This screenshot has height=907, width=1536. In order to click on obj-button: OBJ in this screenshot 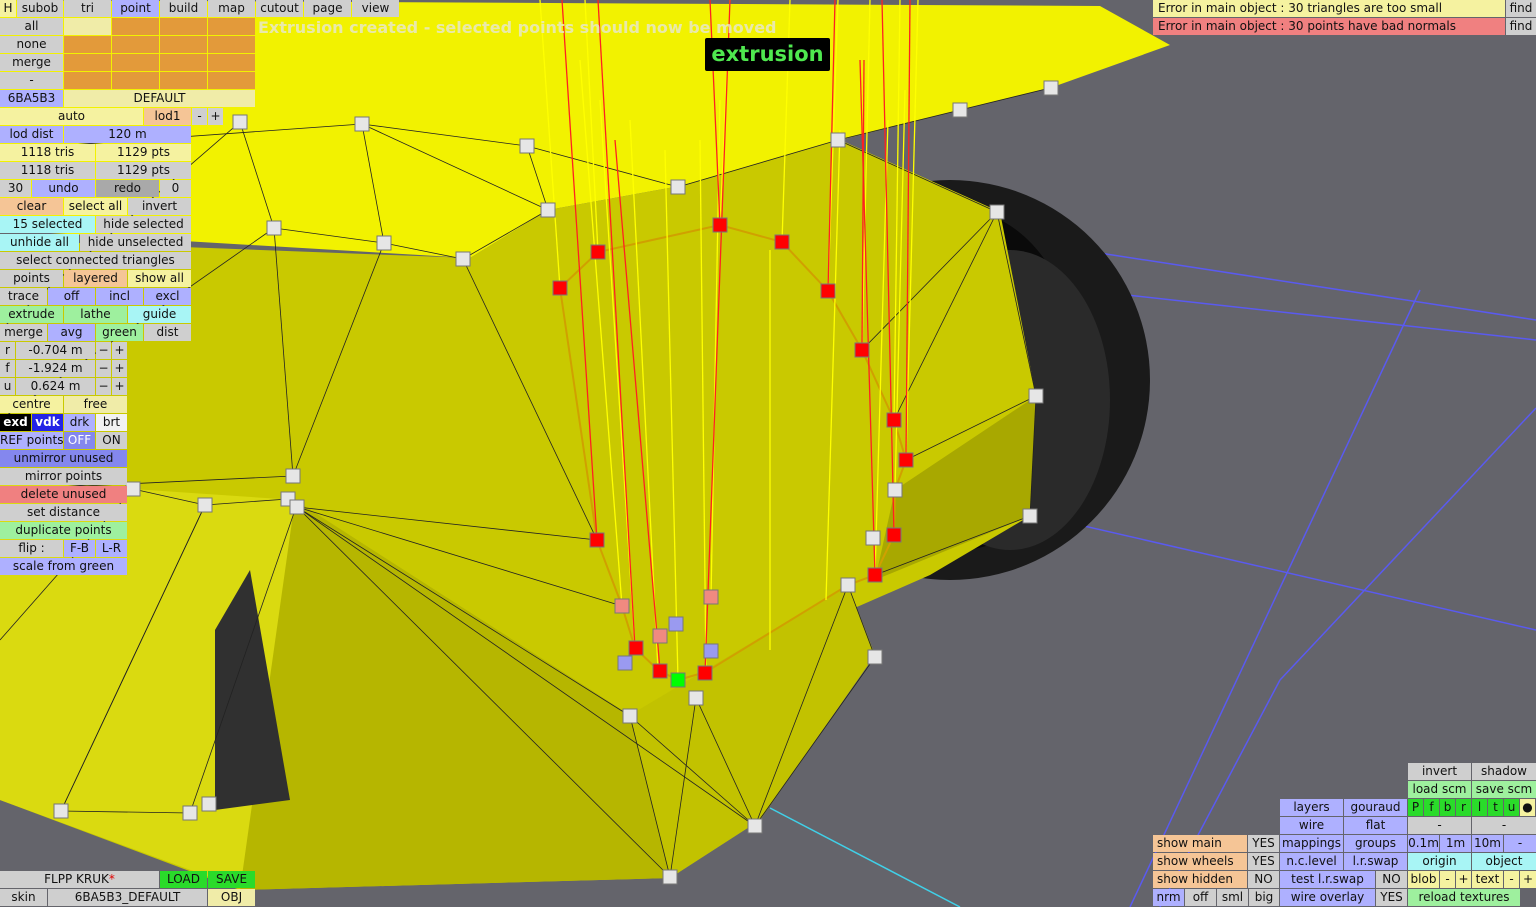, I will do `click(231, 897)`.